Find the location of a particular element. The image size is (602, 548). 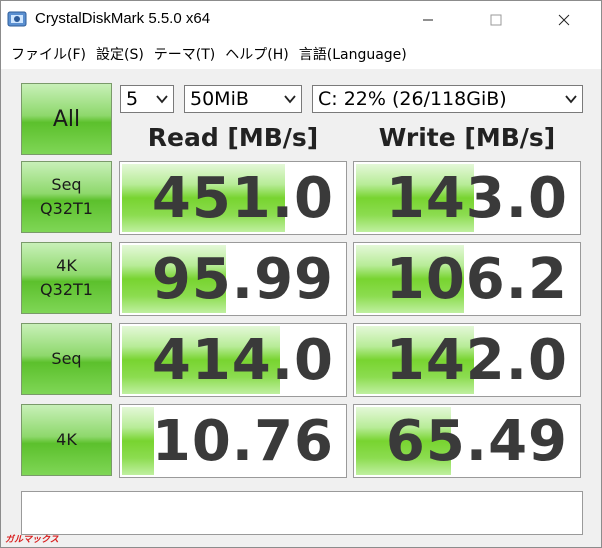

4k-write-result: 65.49 is located at coordinates (467, 441).